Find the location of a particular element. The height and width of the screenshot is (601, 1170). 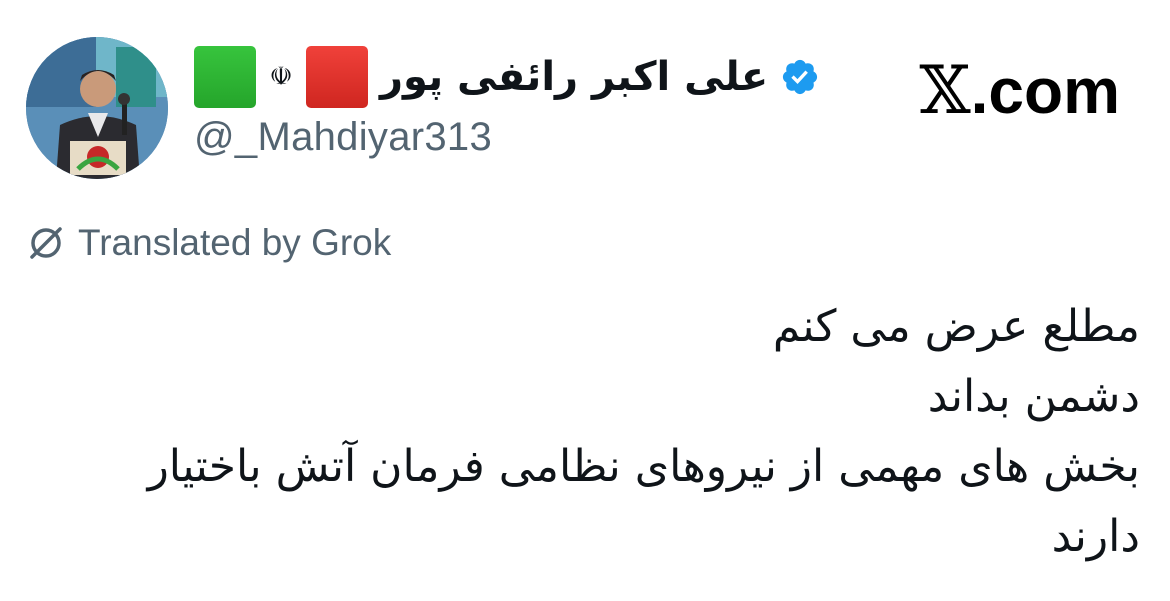

x-com-logo: 𝕏 .com is located at coordinates (1019, 90).